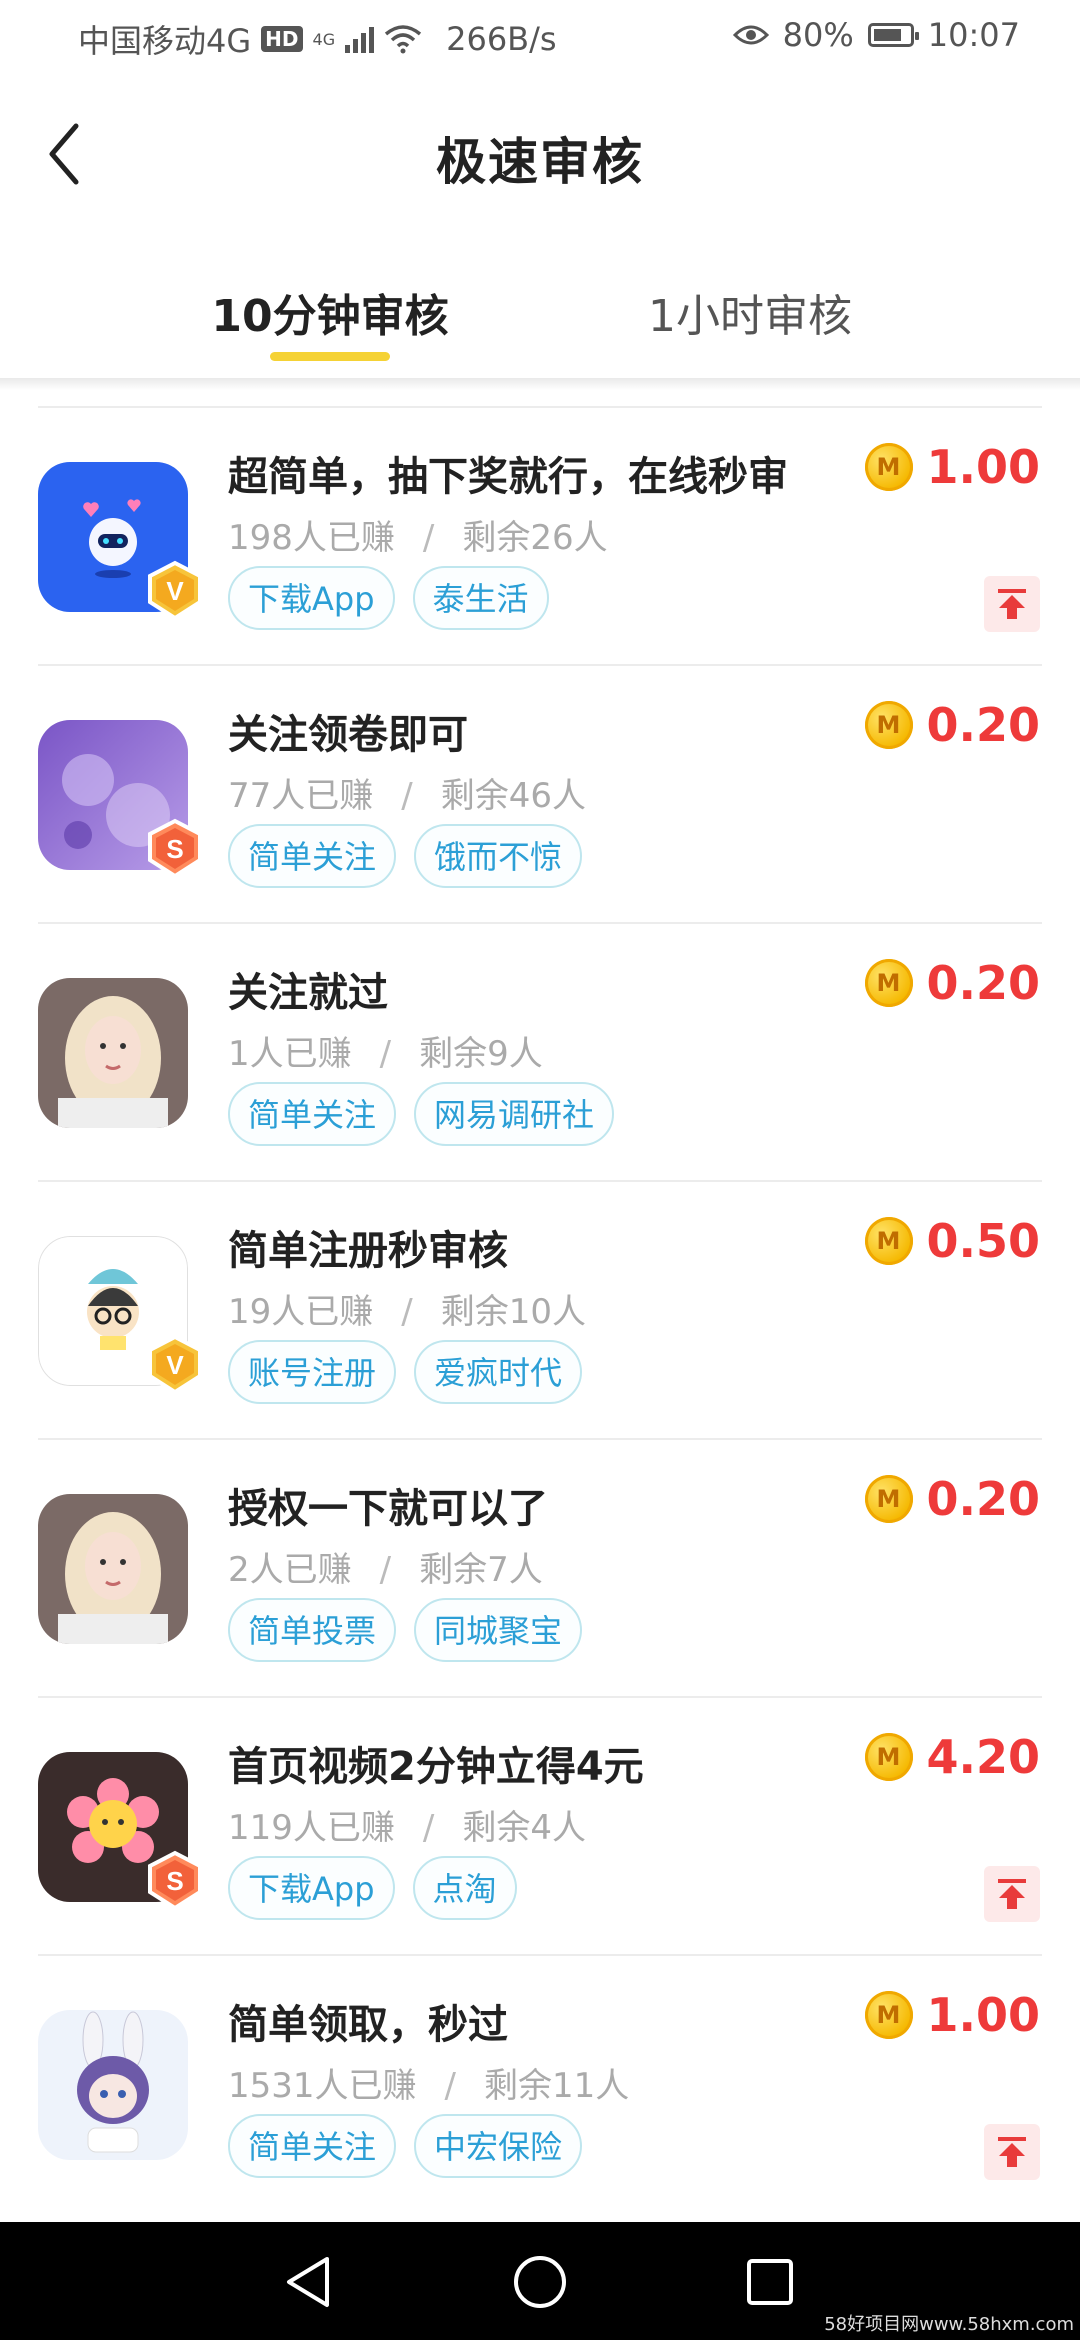  What do you see at coordinates (348, 735) in the screenshot?
I see `task-title: 关注领卷即可` at bounding box center [348, 735].